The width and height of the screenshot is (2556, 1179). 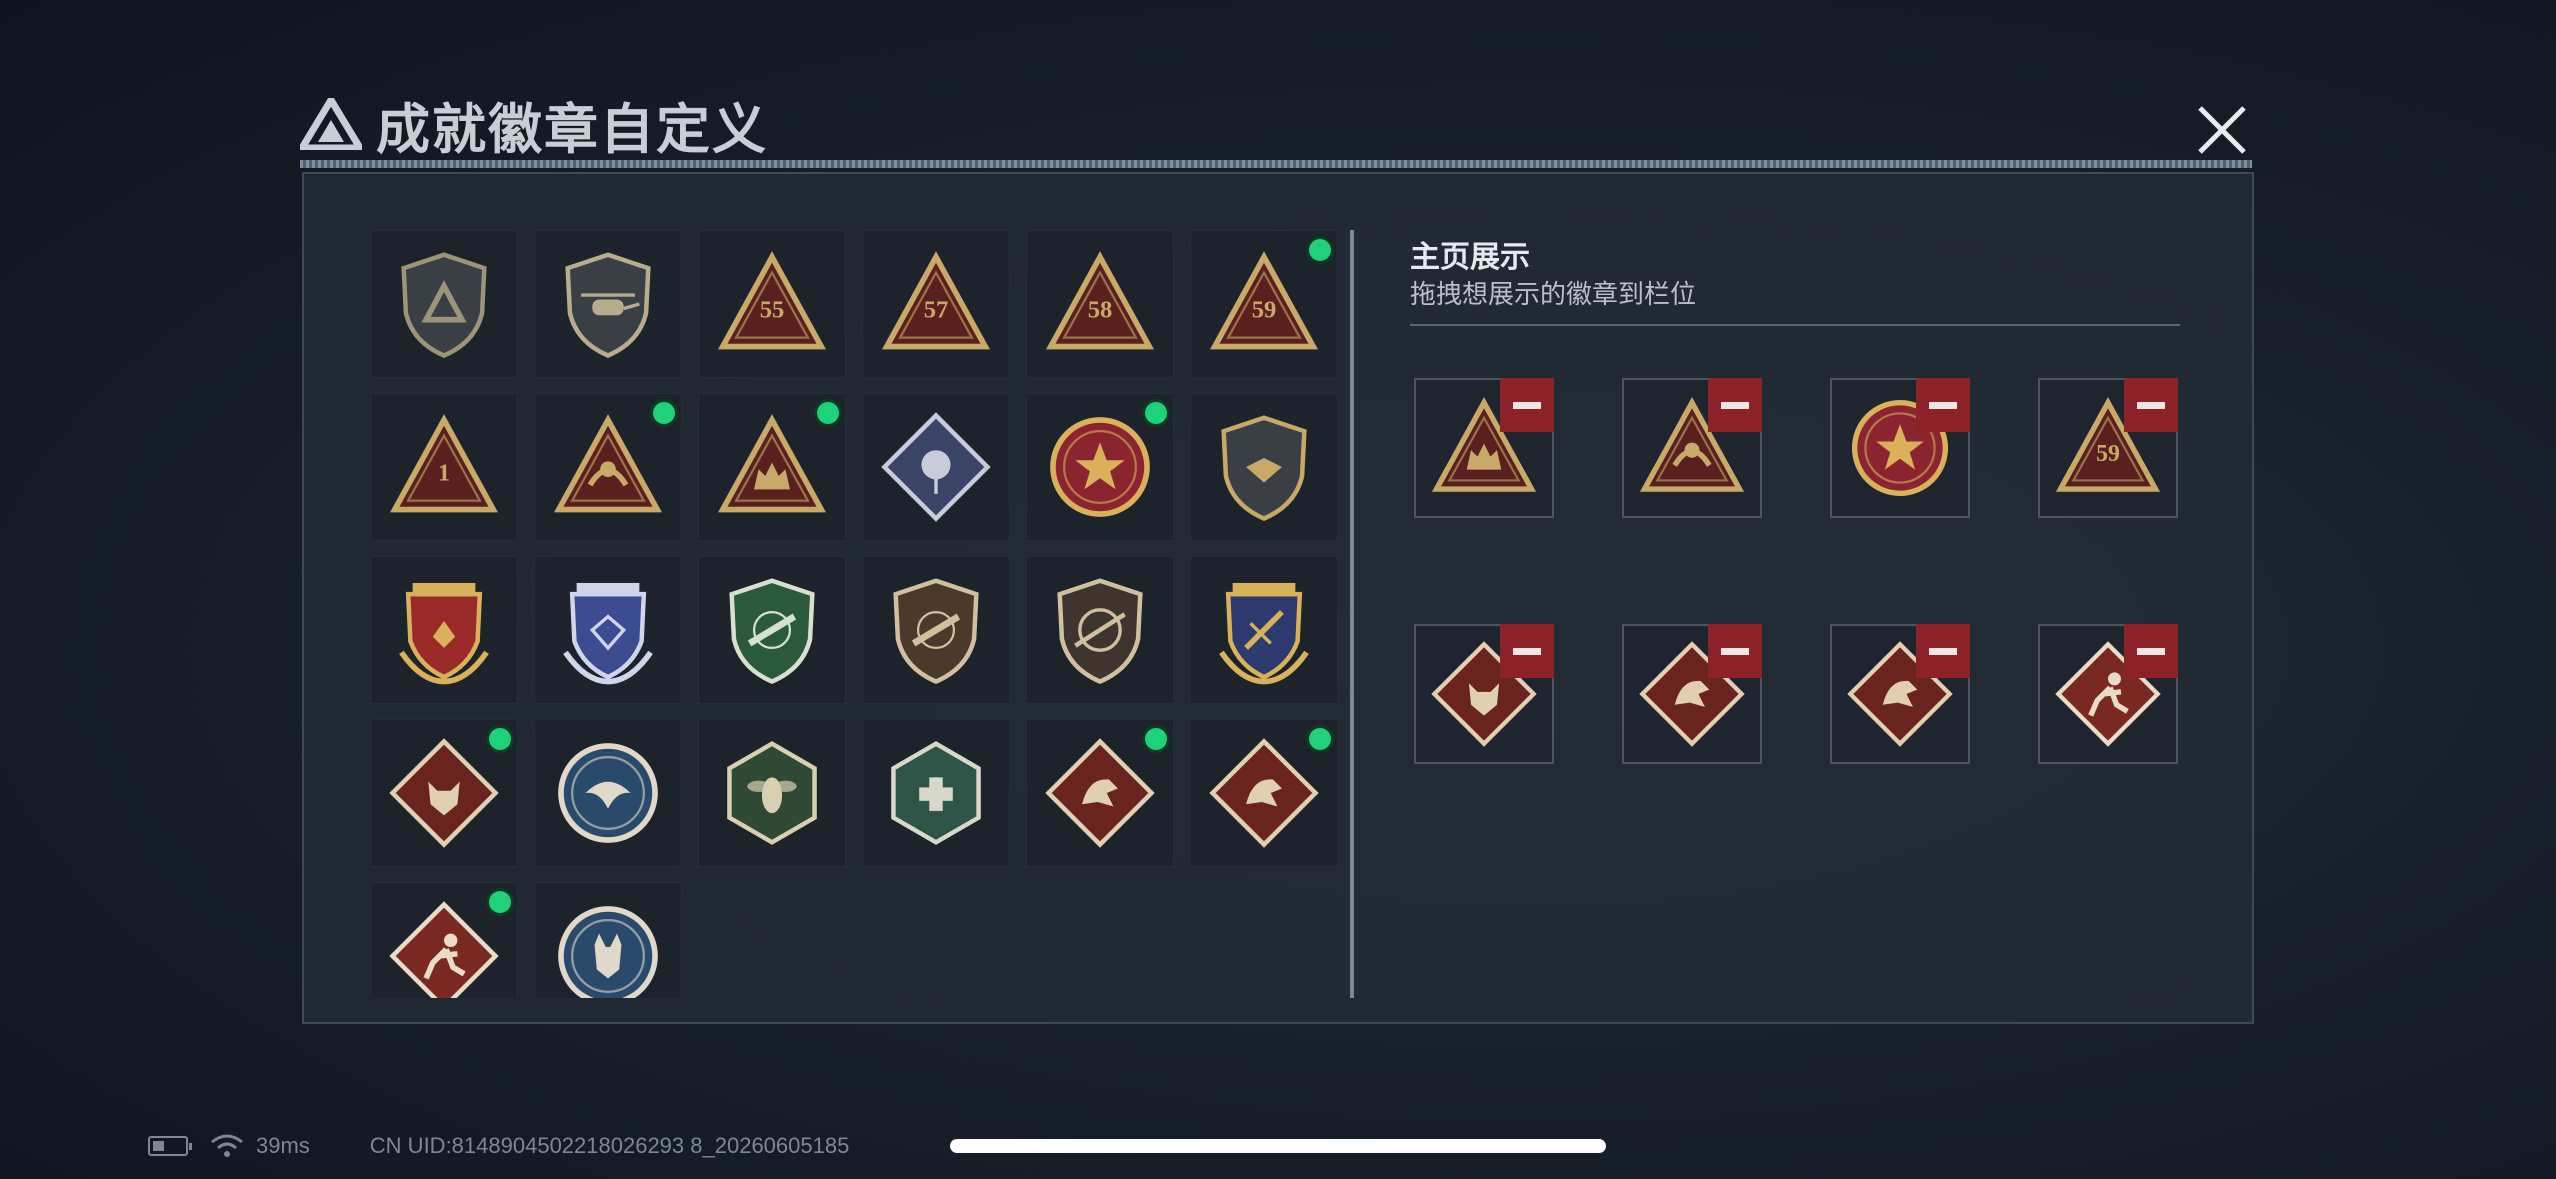 I want to click on badge-runner-icon, so click(x=444, y=949).